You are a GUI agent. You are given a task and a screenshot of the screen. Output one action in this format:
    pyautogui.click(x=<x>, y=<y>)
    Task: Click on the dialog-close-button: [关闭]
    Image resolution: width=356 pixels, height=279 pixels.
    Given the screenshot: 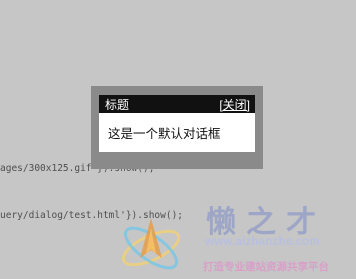 What is the action you would take?
    pyautogui.click(x=234, y=104)
    